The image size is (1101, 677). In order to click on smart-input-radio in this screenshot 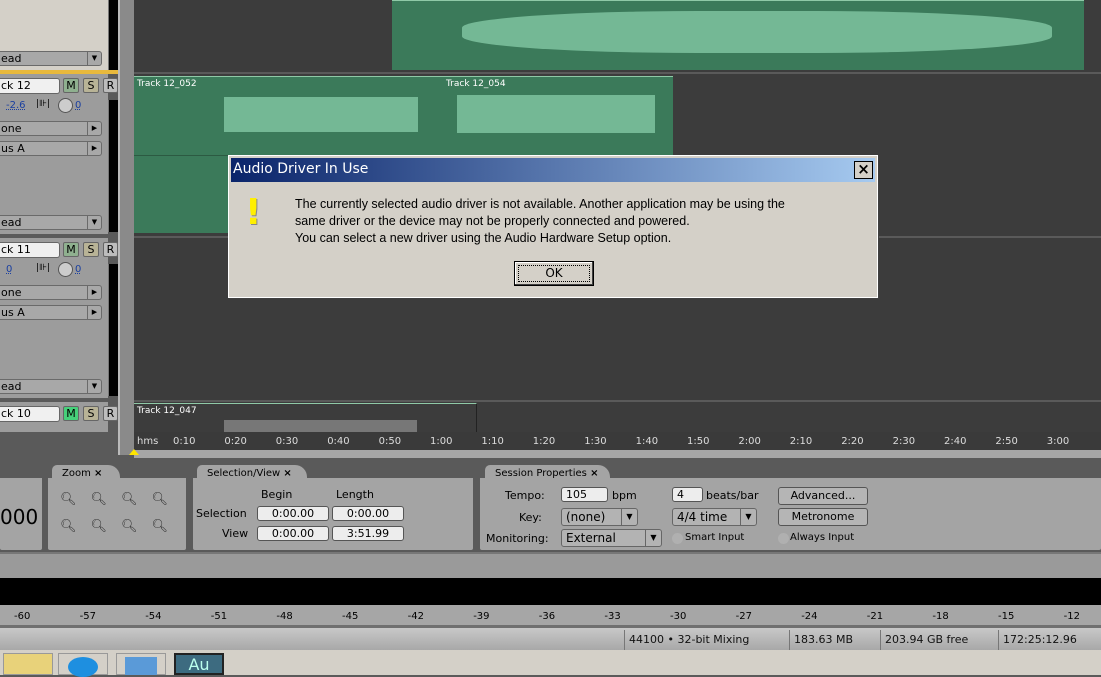, I will do `click(677, 538)`.